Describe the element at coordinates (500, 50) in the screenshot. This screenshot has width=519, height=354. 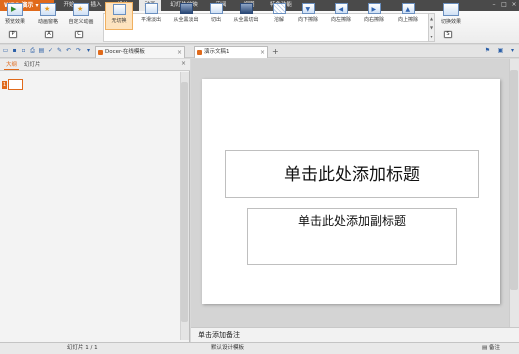
I see `skin-icon: ▣` at that location.